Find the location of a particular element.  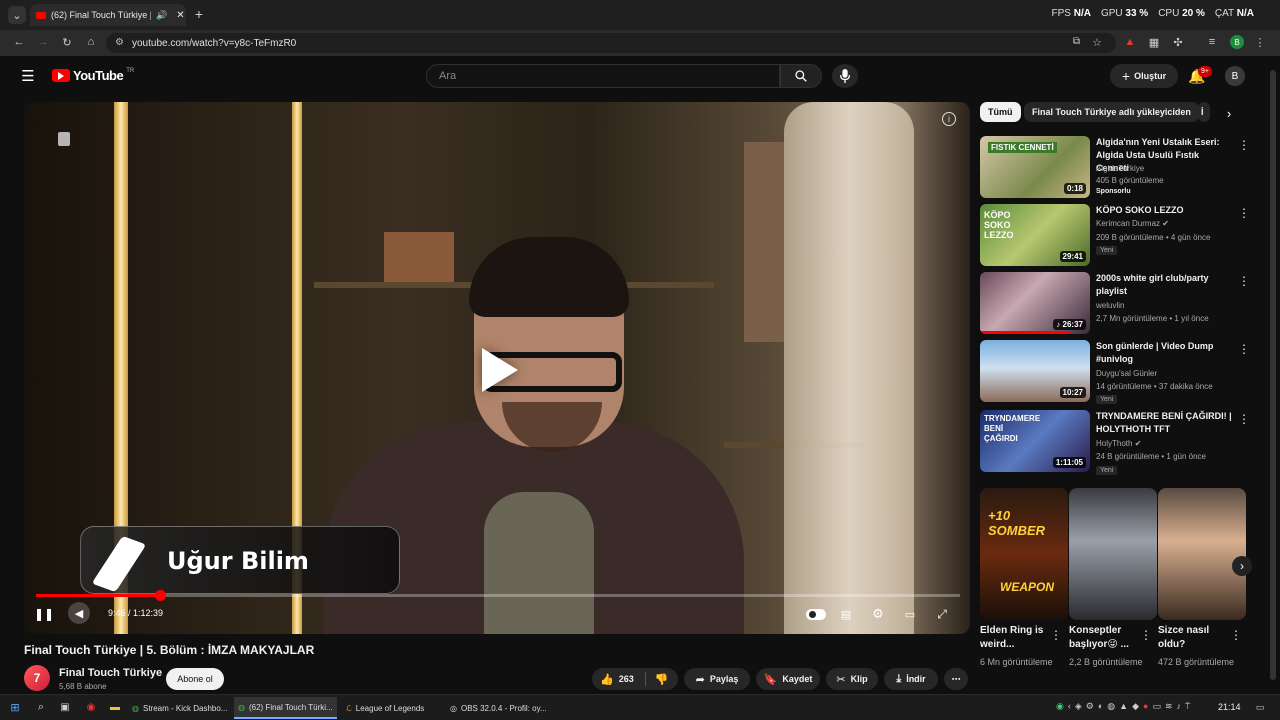

app-icon: ◉ is located at coordinates (91, 707).